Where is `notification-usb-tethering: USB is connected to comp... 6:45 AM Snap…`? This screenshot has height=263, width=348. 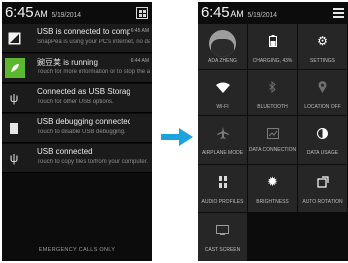 notification-usb-tethering: USB is connected to comp... 6:45 AM Snap… is located at coordinates (77, 38).